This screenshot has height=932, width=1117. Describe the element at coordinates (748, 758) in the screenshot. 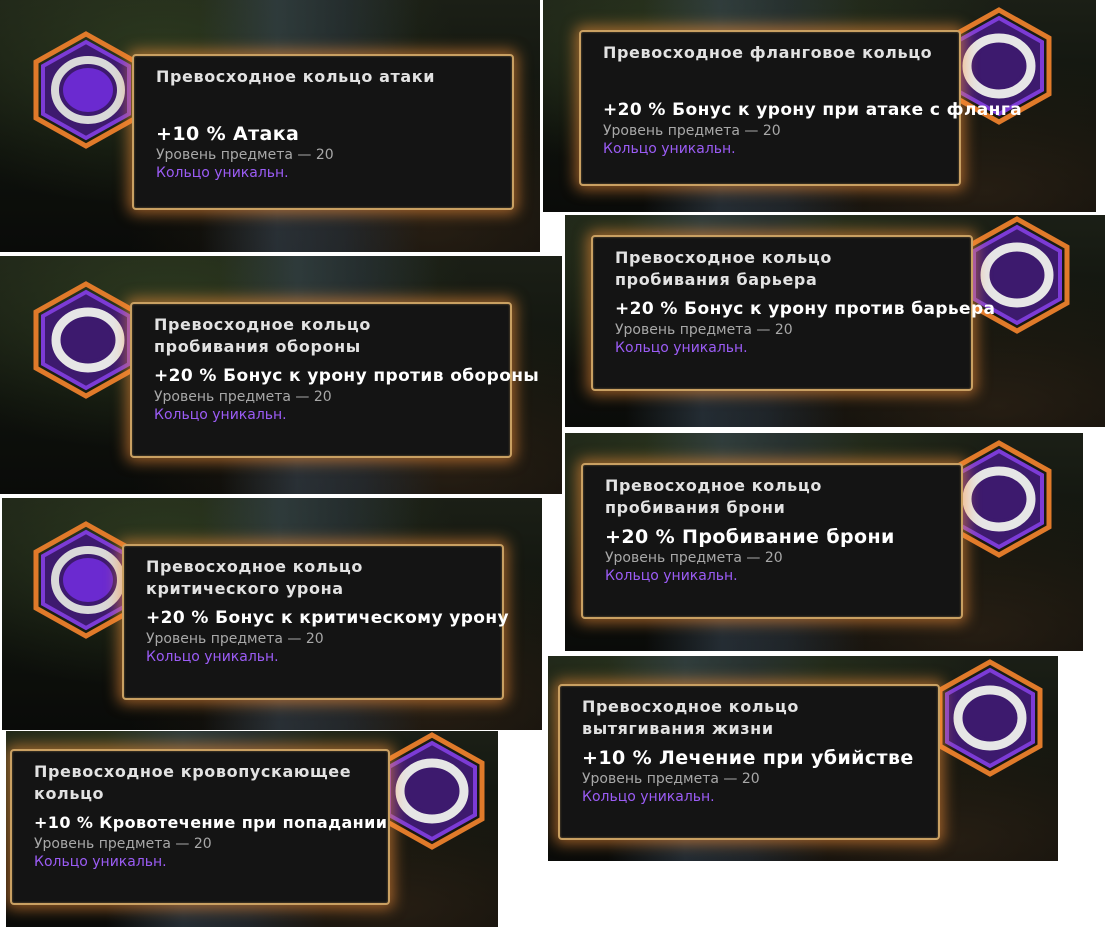

I see `item-bonus: +10 % Лечение при убийстве` at that location.